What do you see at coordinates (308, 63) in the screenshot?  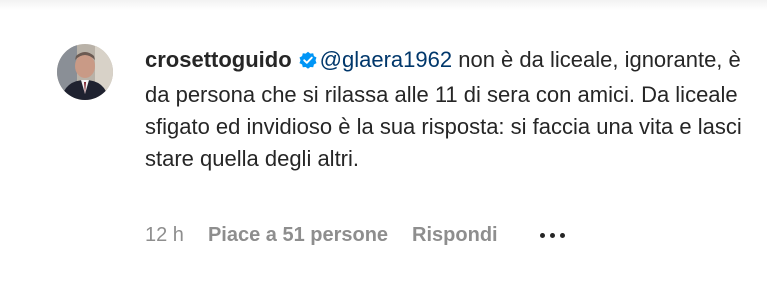 I see `verified-badge-icon` at bounding box center [308, 63].